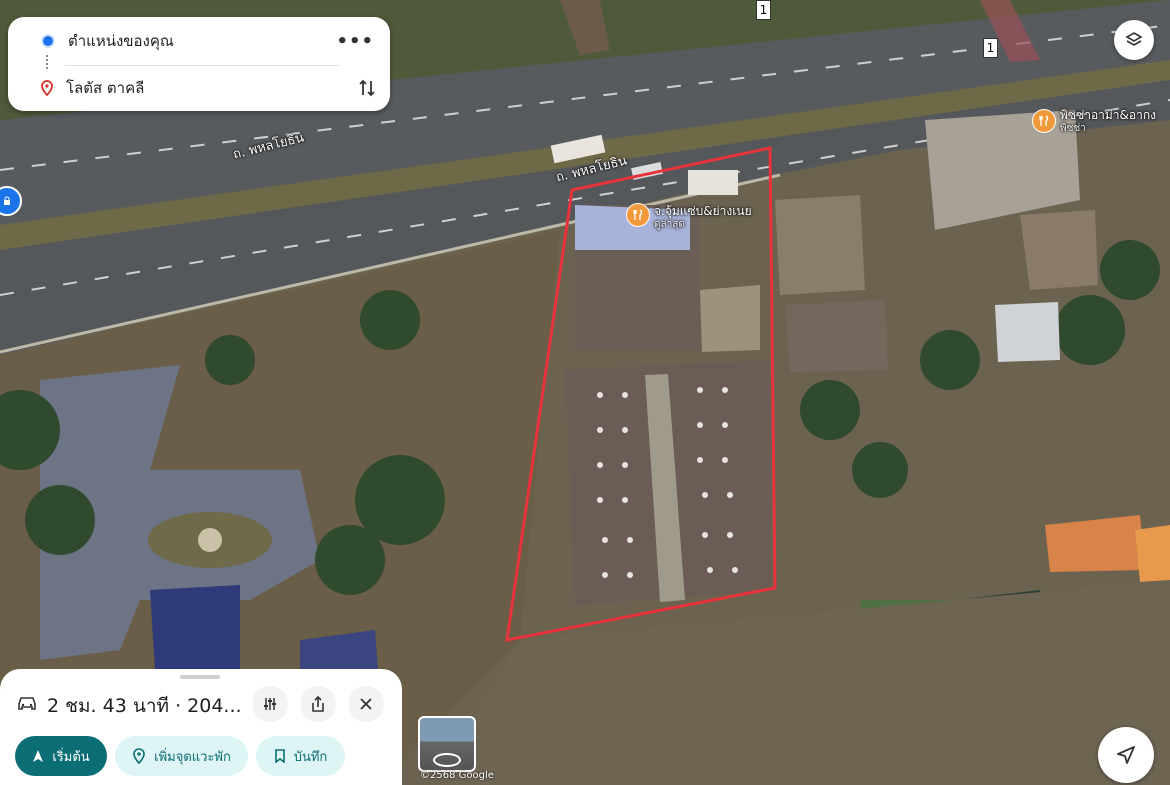 This screenshot has width=1170, height=785. I want to click on close-button, so click(366, 704).